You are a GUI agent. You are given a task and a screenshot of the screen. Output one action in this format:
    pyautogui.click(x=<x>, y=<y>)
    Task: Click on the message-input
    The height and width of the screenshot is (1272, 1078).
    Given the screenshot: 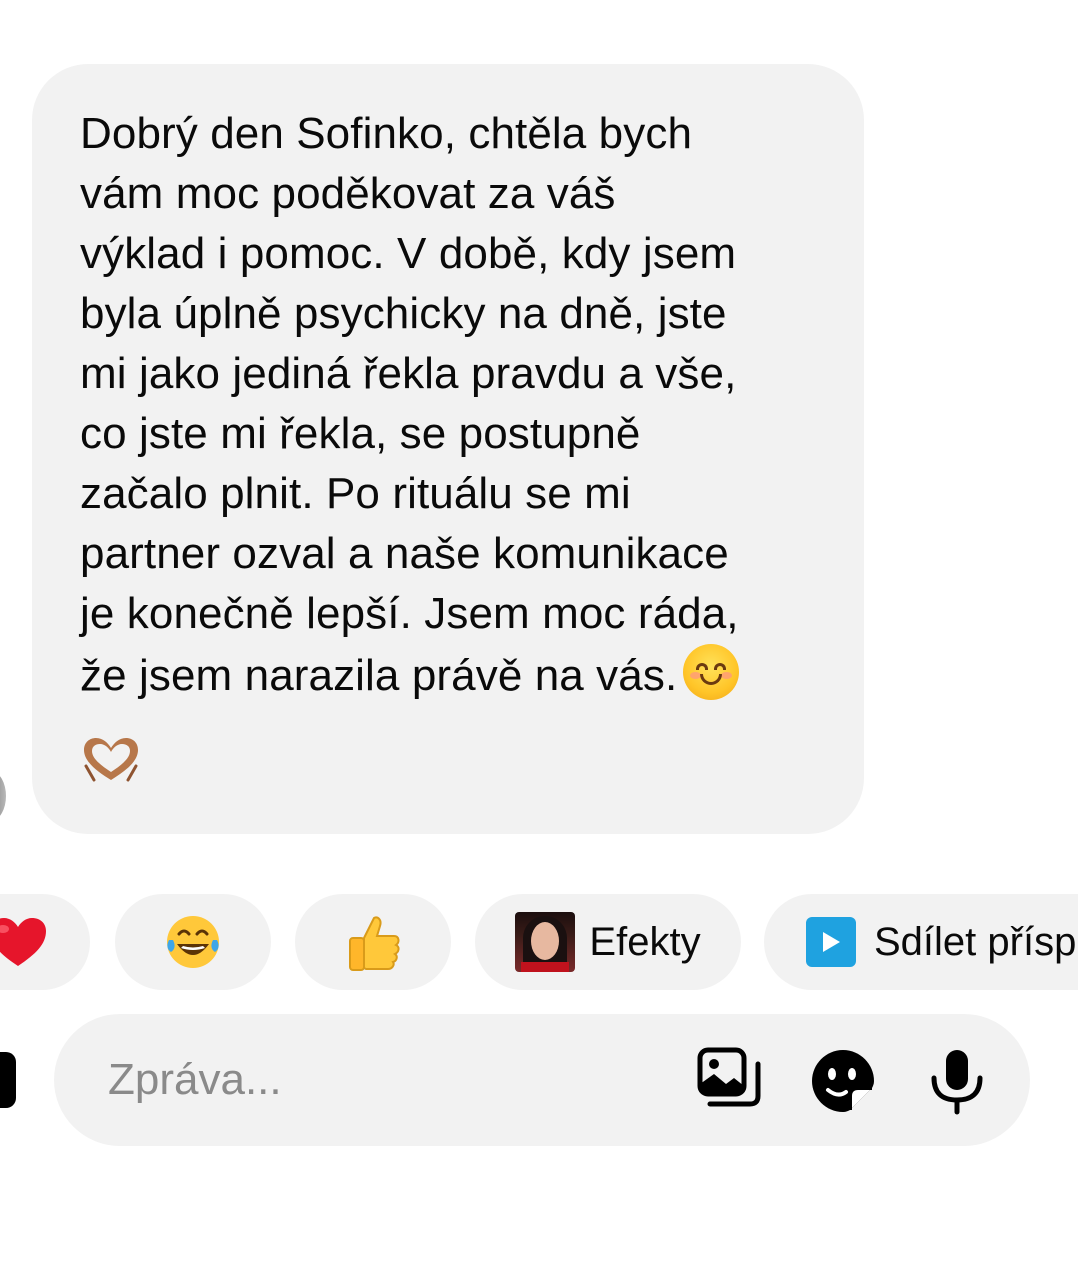 What is the action you would take?
    pyautogui.click(x=388, y=1080)
    